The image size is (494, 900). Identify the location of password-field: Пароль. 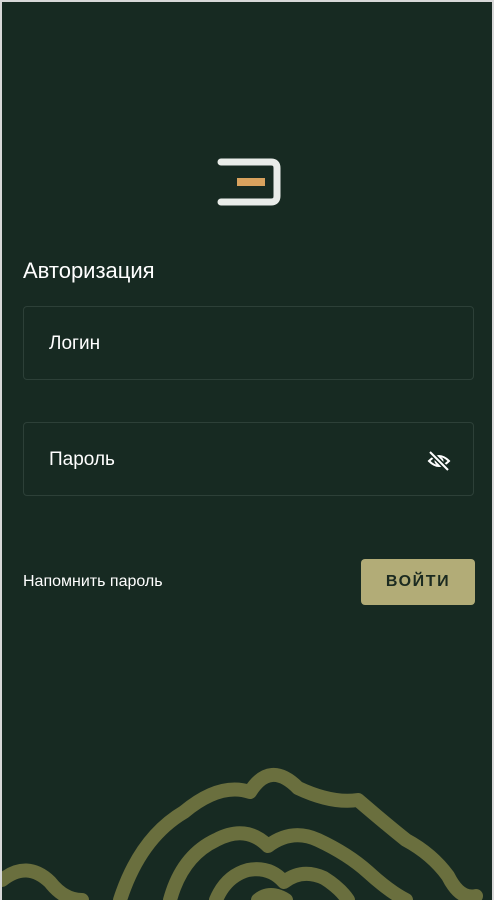
(248, 459).